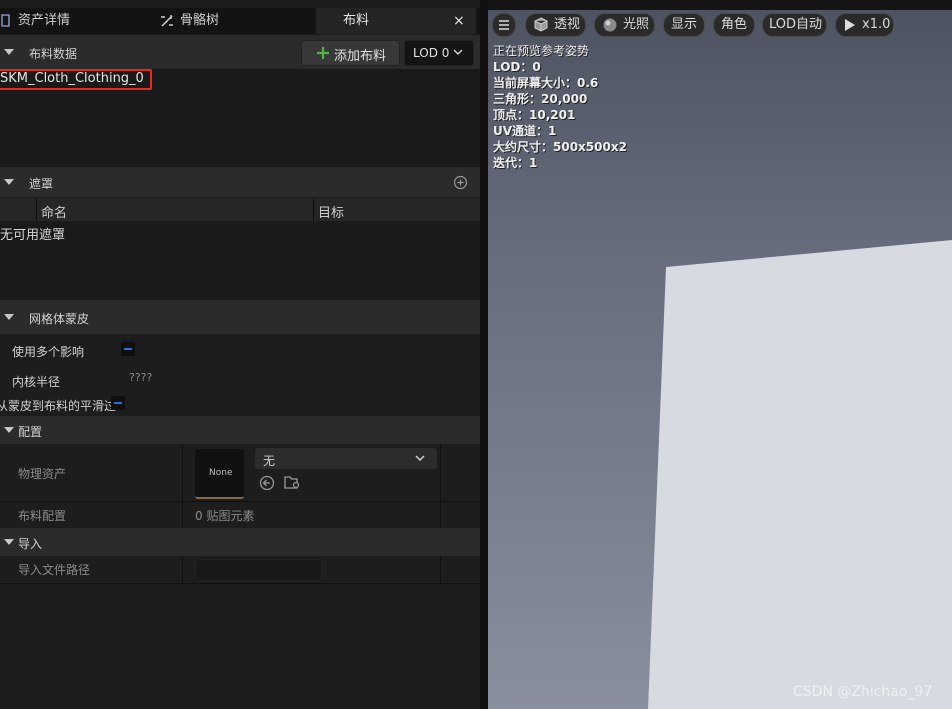 The height and width of the screenshot is (709, 952). I want to click on thumbnail-none-text: None, so click(221, 473).